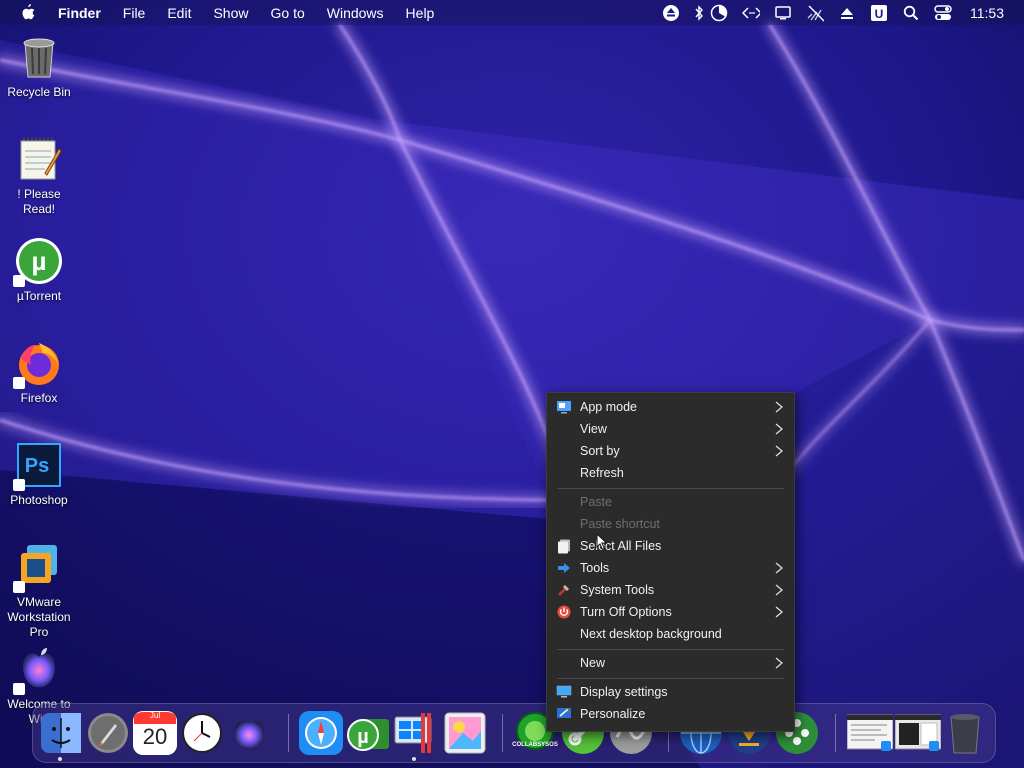 This screenshot has height=768, width=1024. I want to click on dock: Jul 20 µ COLLABSYSOS, so click(514, 733).